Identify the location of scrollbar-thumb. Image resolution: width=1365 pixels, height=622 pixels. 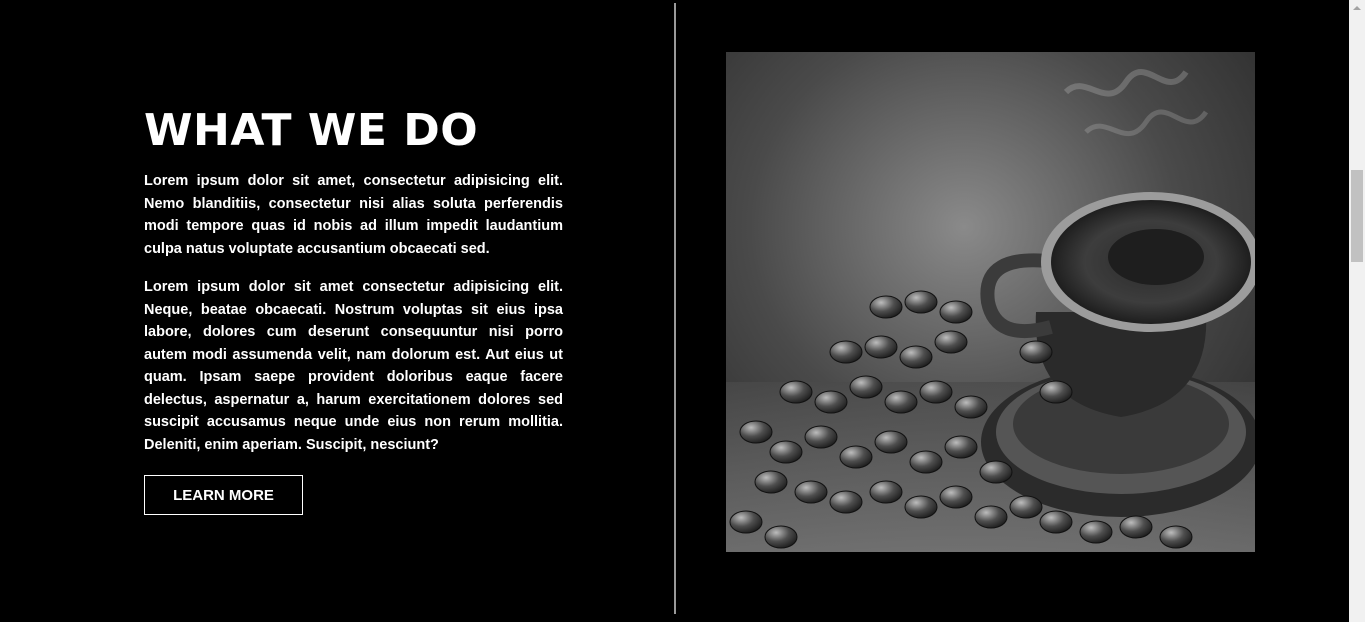
(1357, 216).